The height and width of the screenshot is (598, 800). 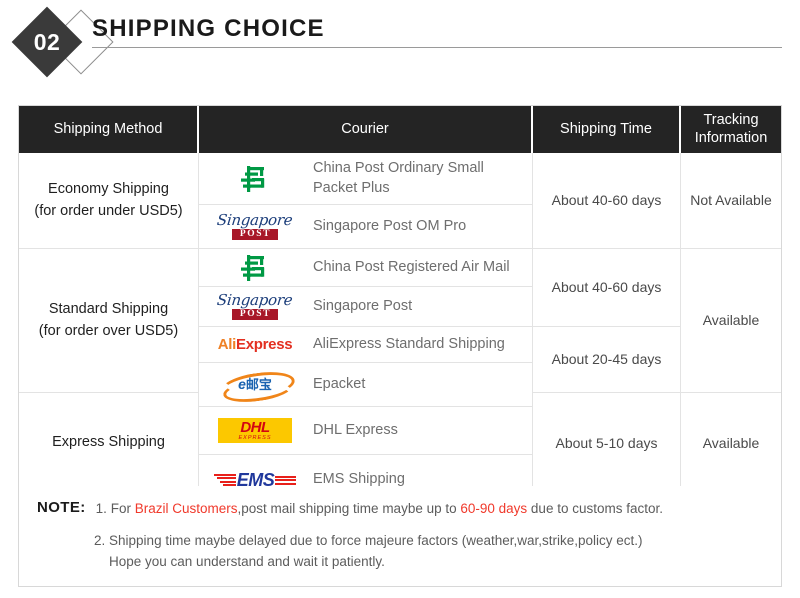 What do you see at coordinates (61, 507) in the screenshot?
I see `note-label: NOTE:` at bounding box center [61, 507].